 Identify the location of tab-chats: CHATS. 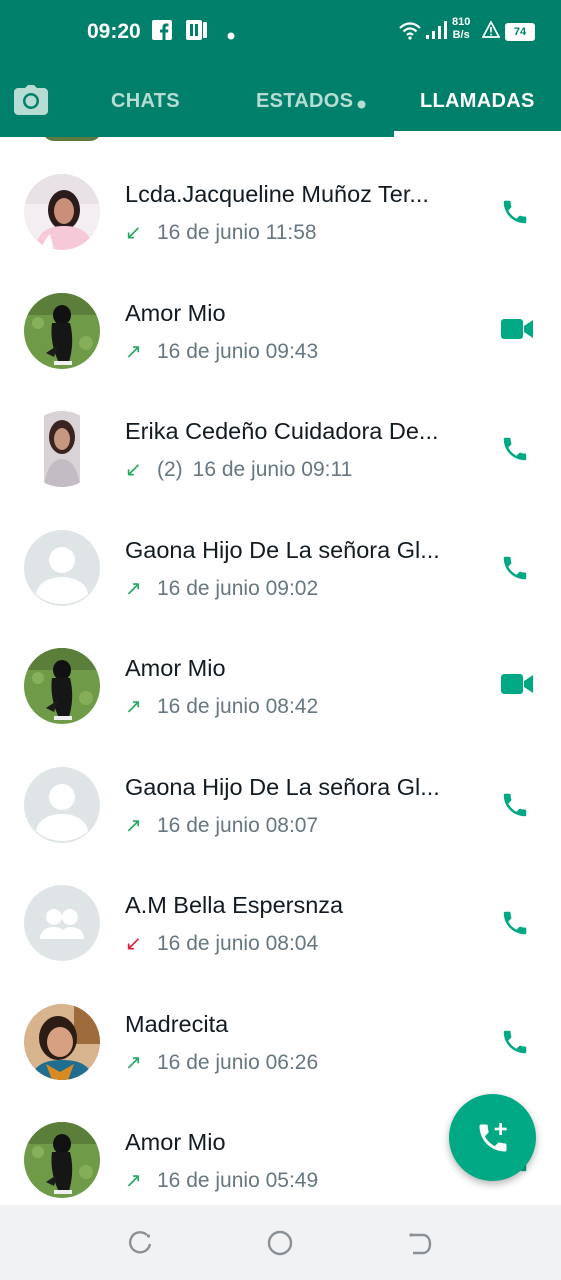
(145, 101).